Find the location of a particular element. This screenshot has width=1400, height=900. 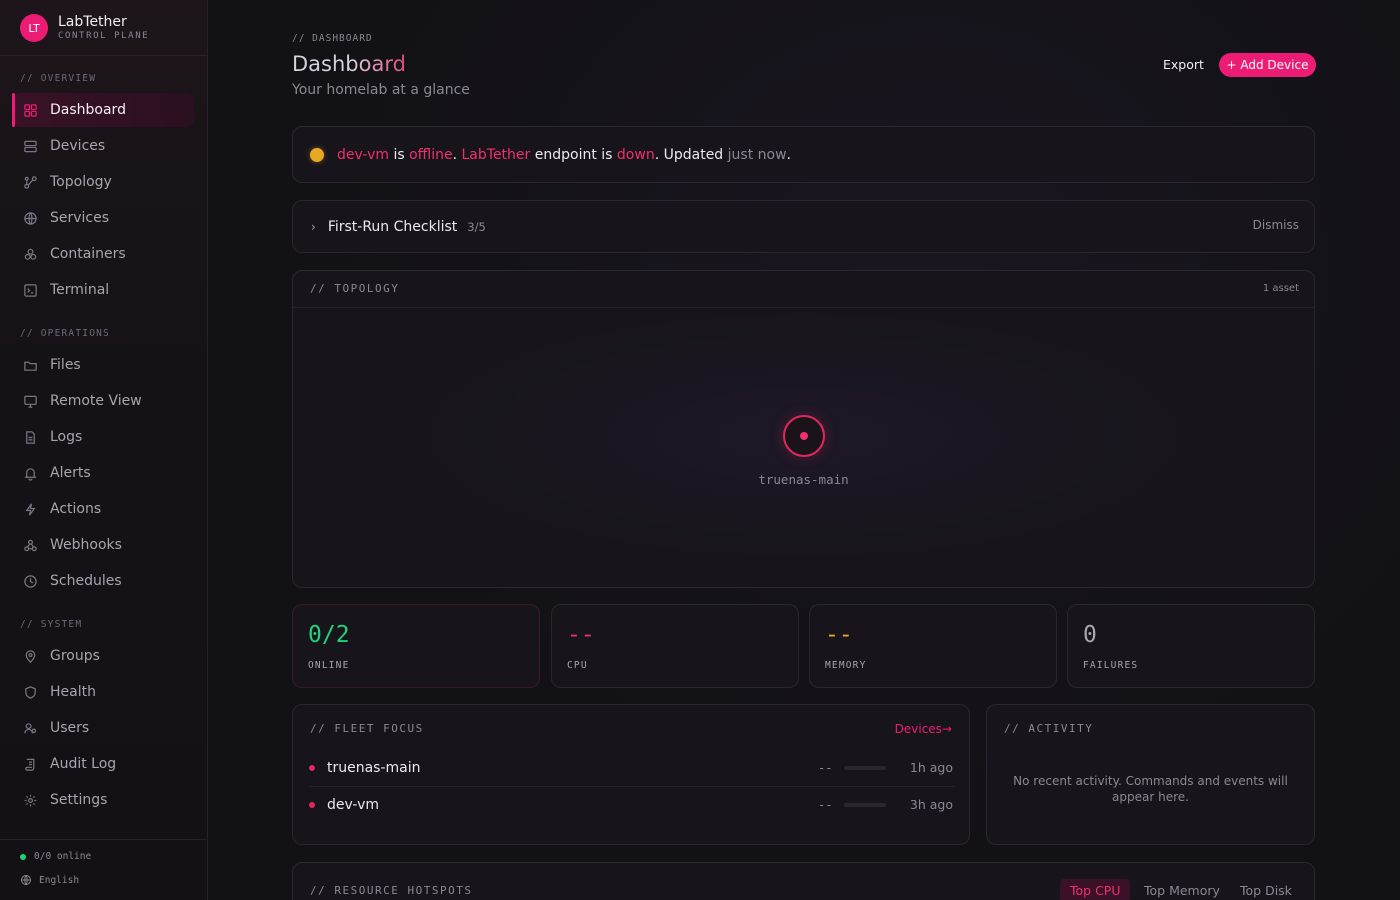

tab-top-cpu: Top CPU is located at coordinates (1095, 889).